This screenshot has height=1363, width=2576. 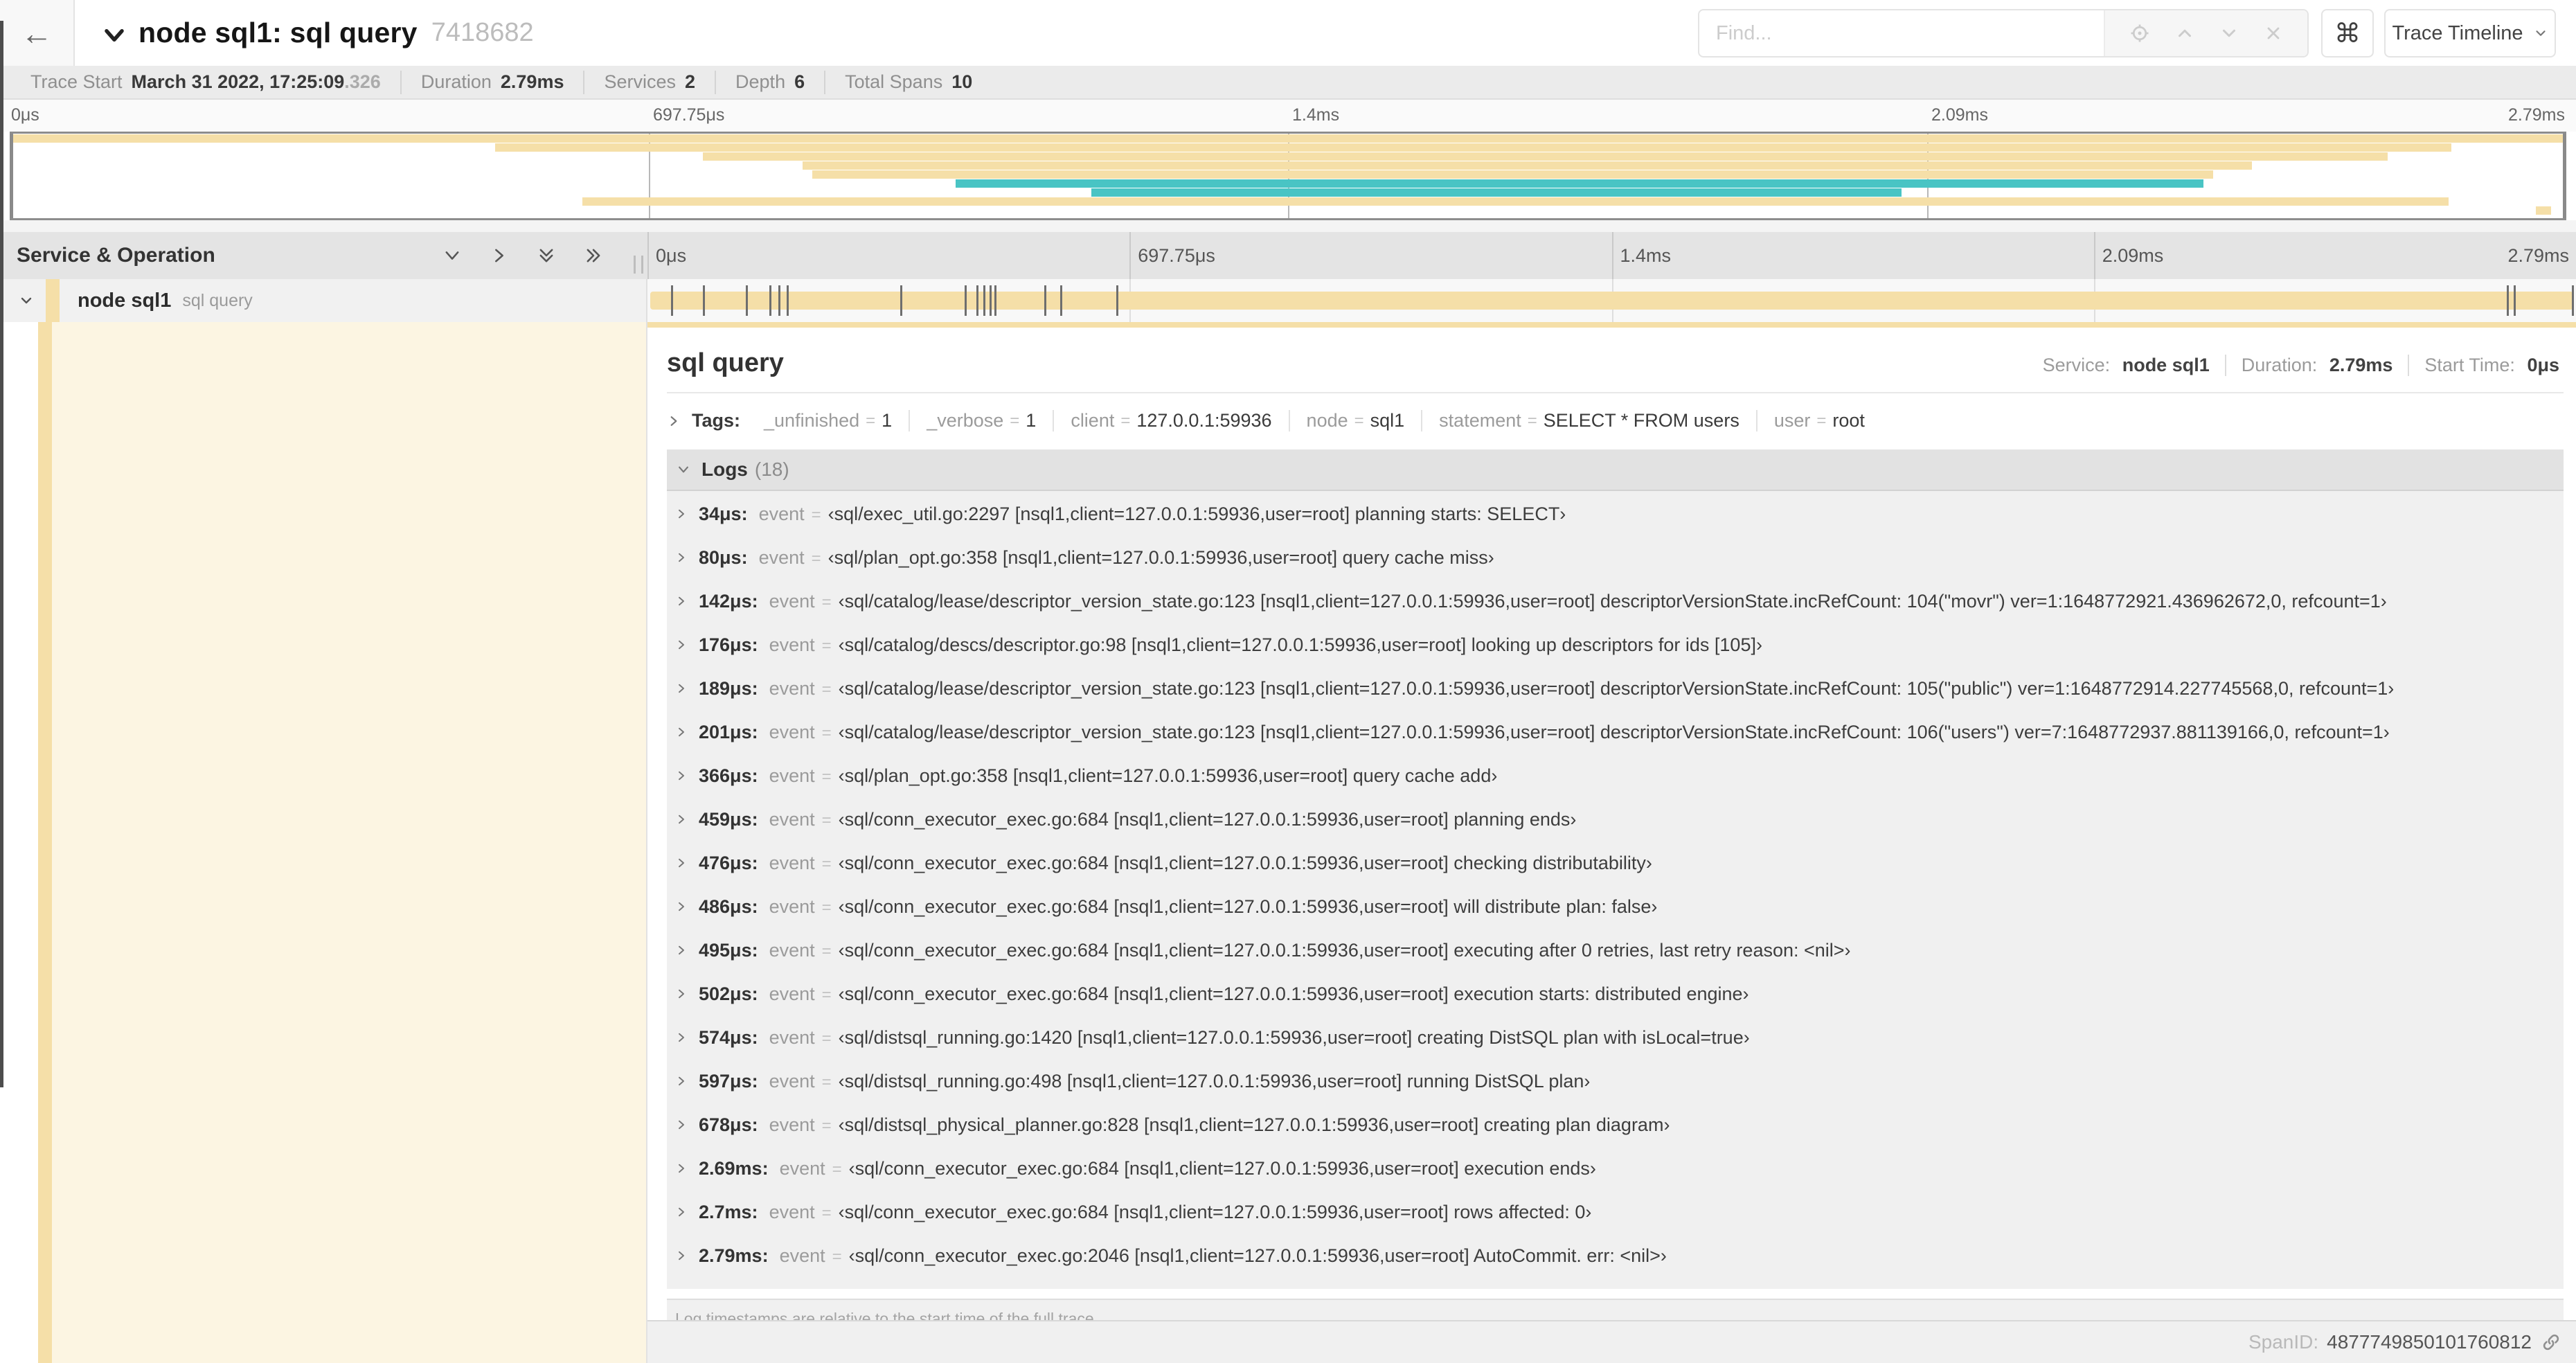 I want to click on expand-one-icon, so click(x=500, y=256).